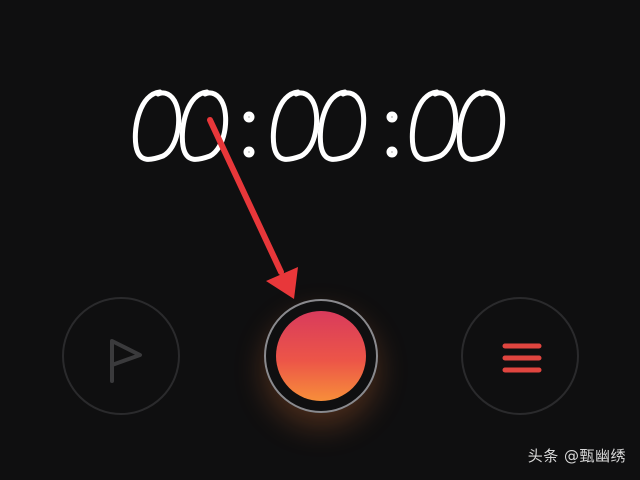 The width and height of the screenshot is (640, 480). What do you see at coordinates (126, 361) in the screenshot?
I see `flag-icon` at bounding box center [126, 361].